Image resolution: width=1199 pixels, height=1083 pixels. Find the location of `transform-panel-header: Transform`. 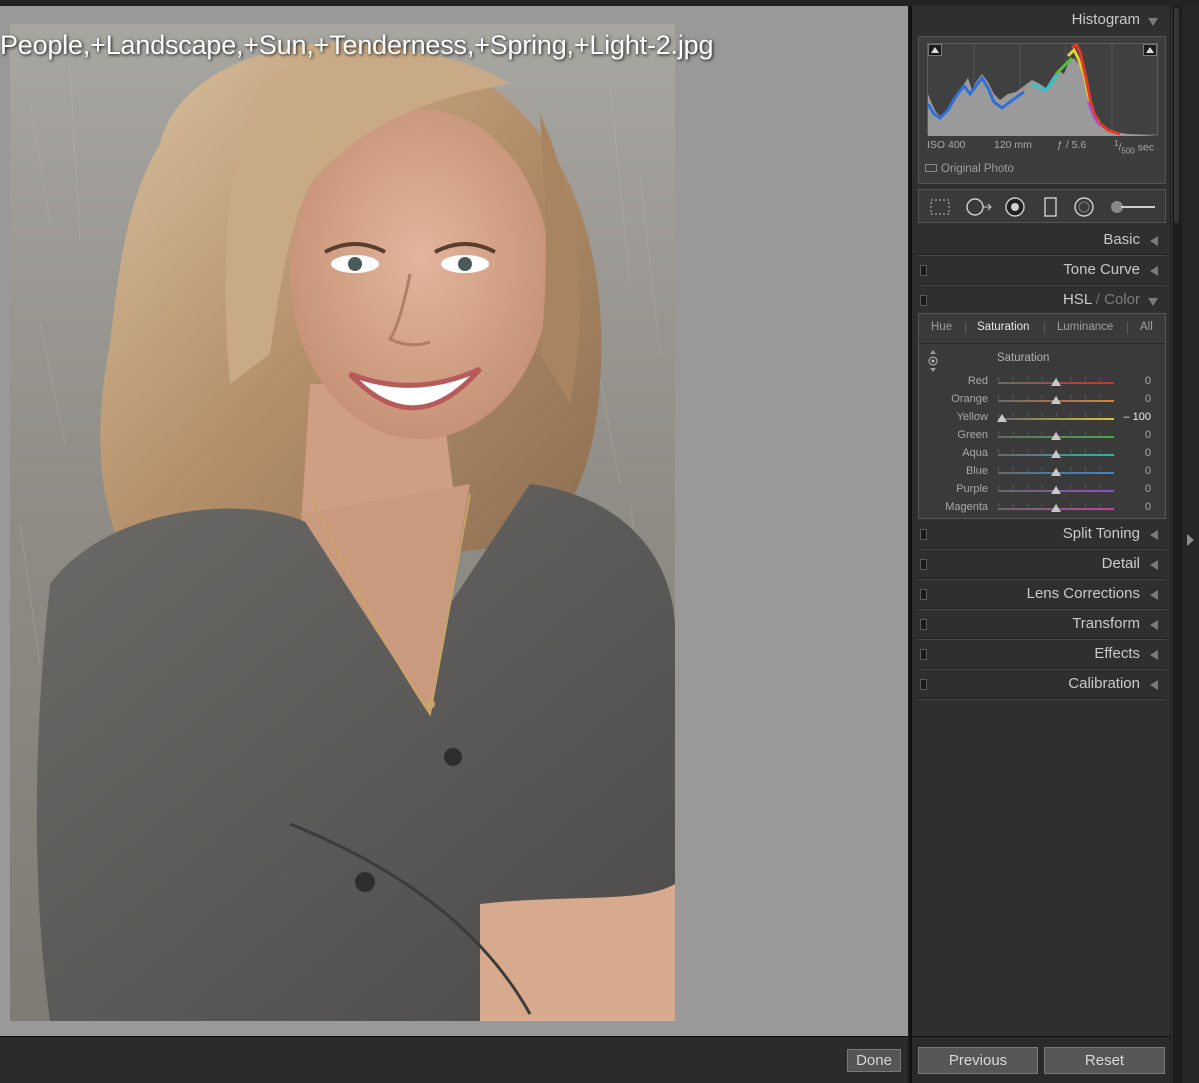

transform-panel-header: Transform is located at coordinates (1042, 625).